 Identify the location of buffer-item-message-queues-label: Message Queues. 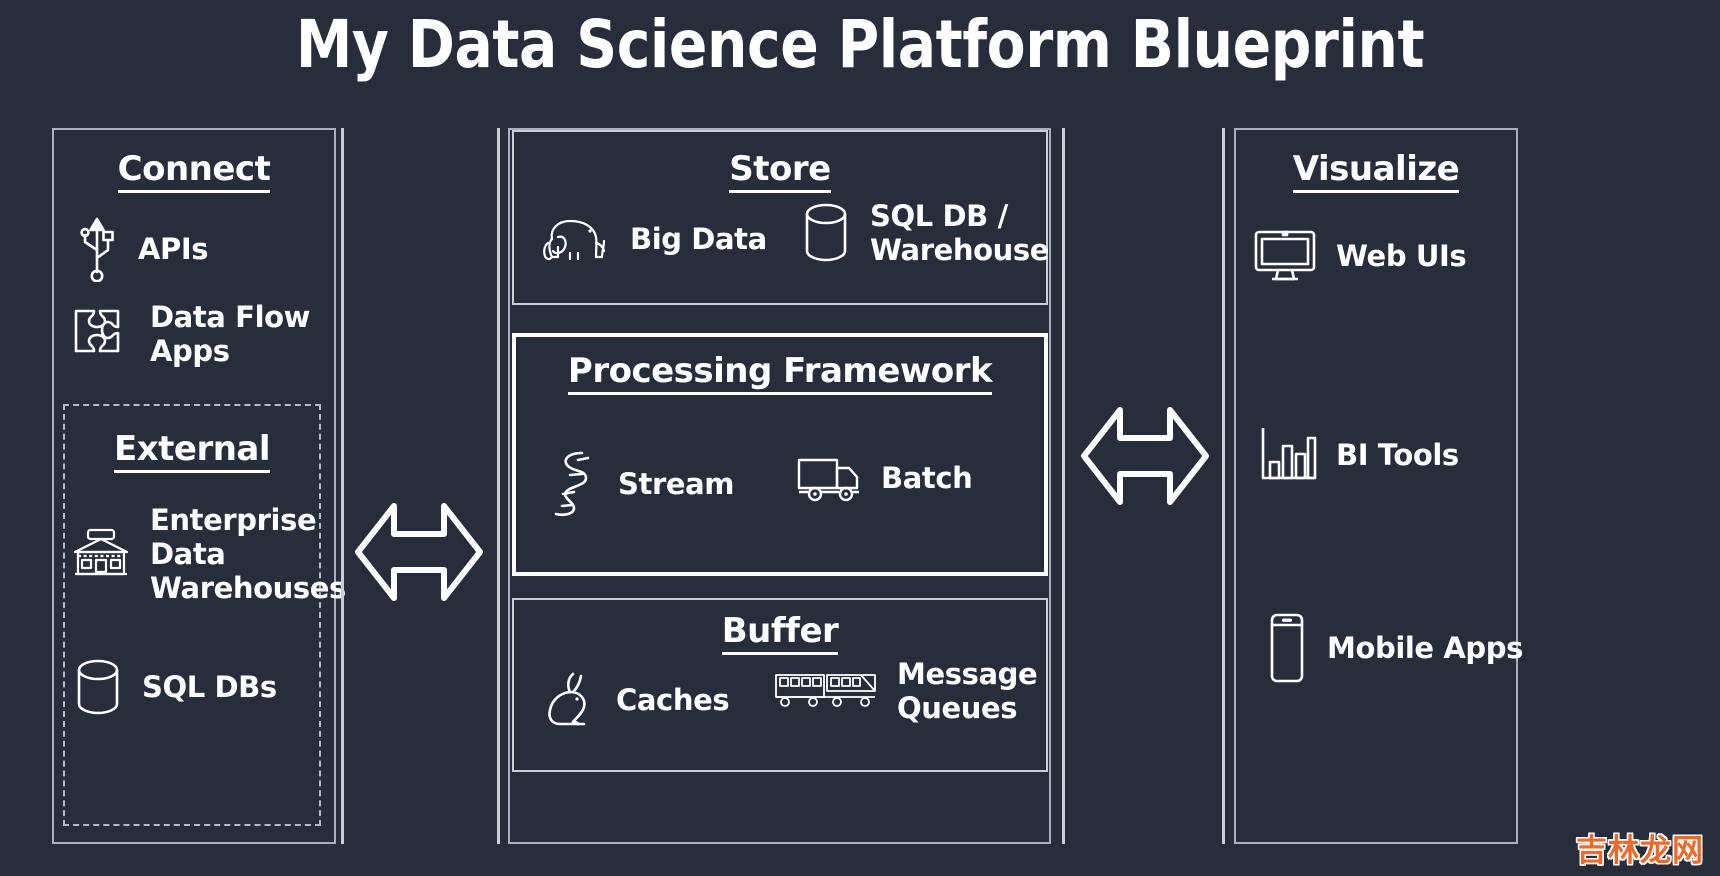
(967, 691).